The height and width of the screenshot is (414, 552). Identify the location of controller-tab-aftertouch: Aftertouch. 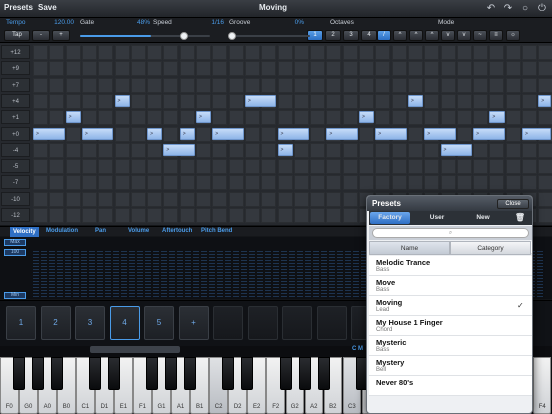
(177, 231).